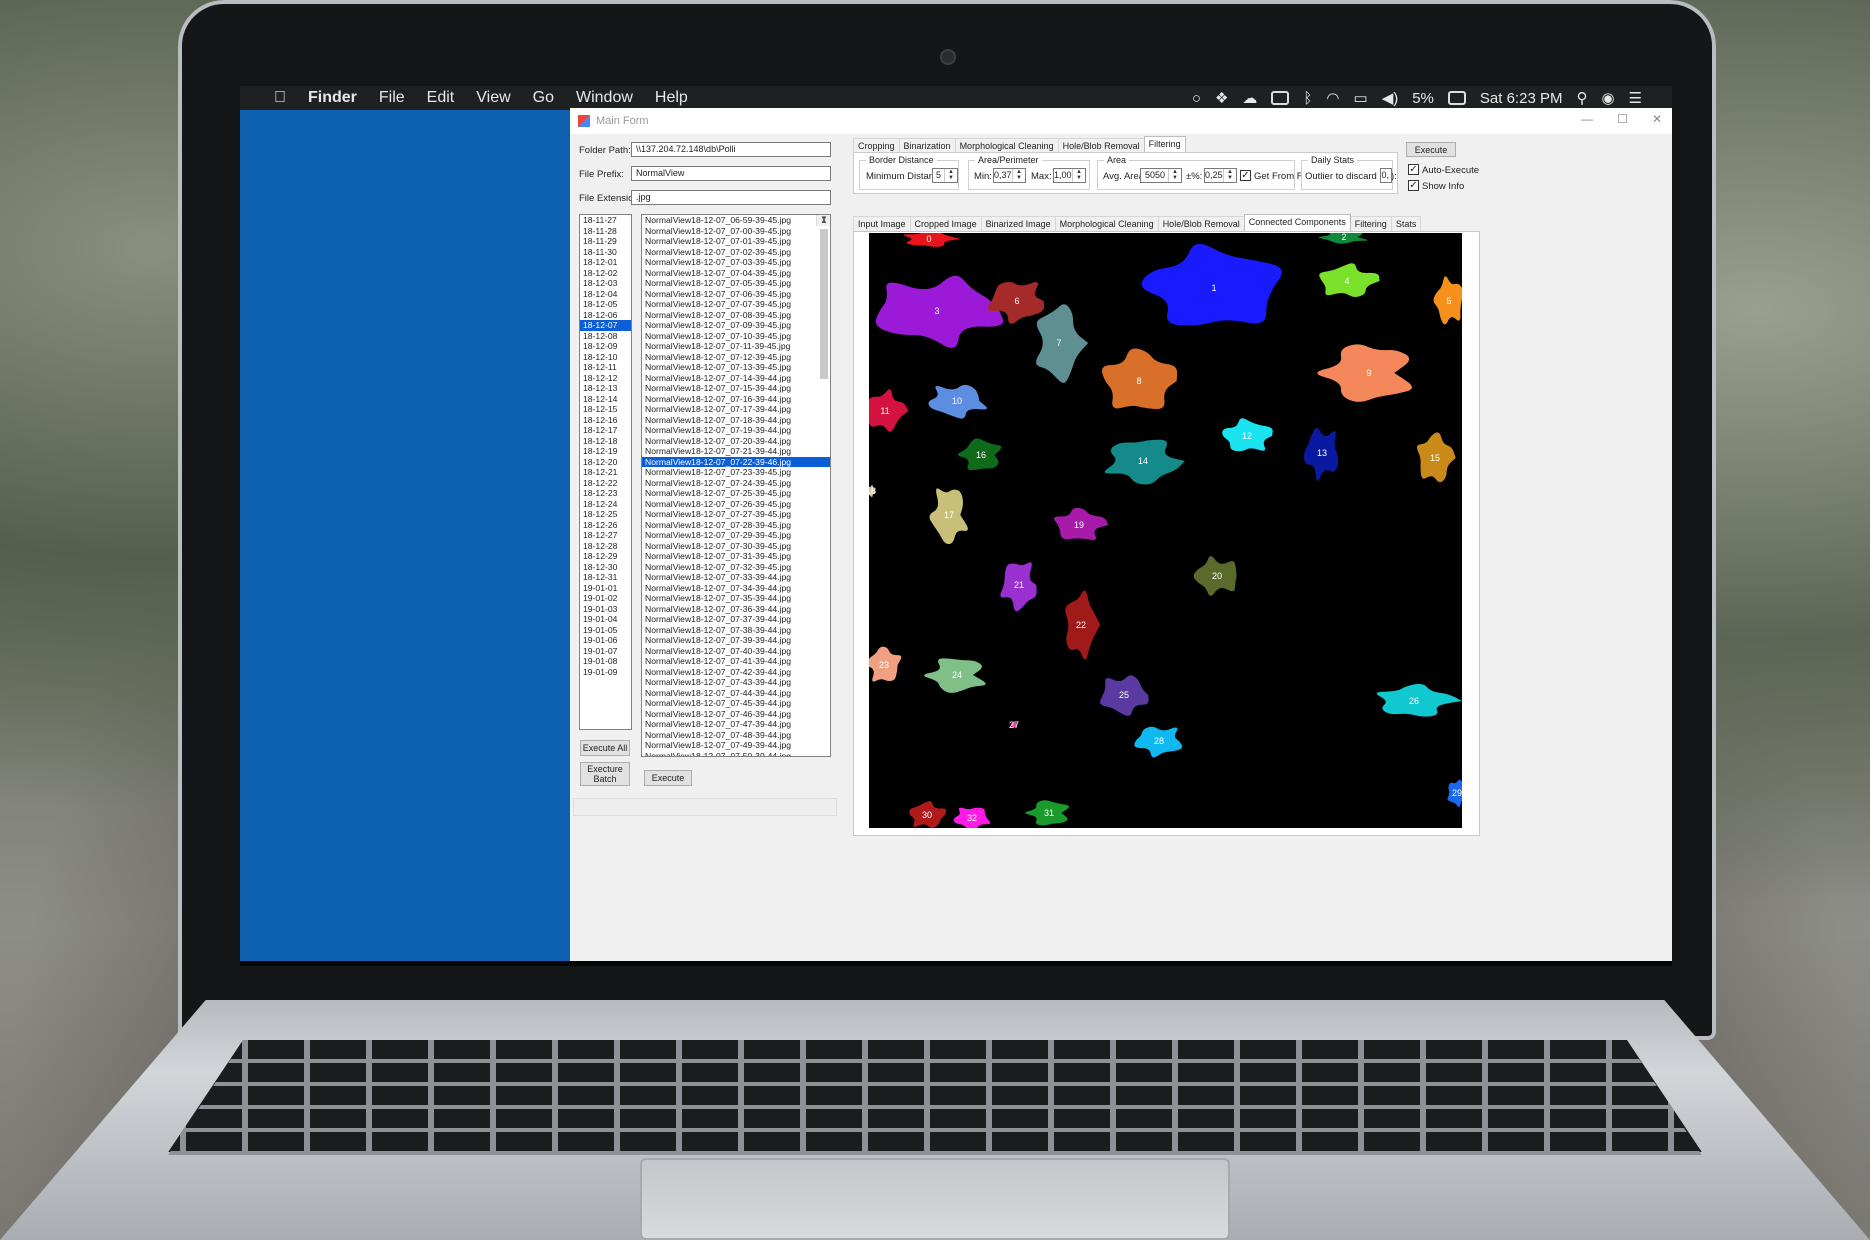 The image size is (1870, 1240). Describe the element at coordinates (605, 640) in the screenshot. I see `date-list-item: 19-01-06` at that location.